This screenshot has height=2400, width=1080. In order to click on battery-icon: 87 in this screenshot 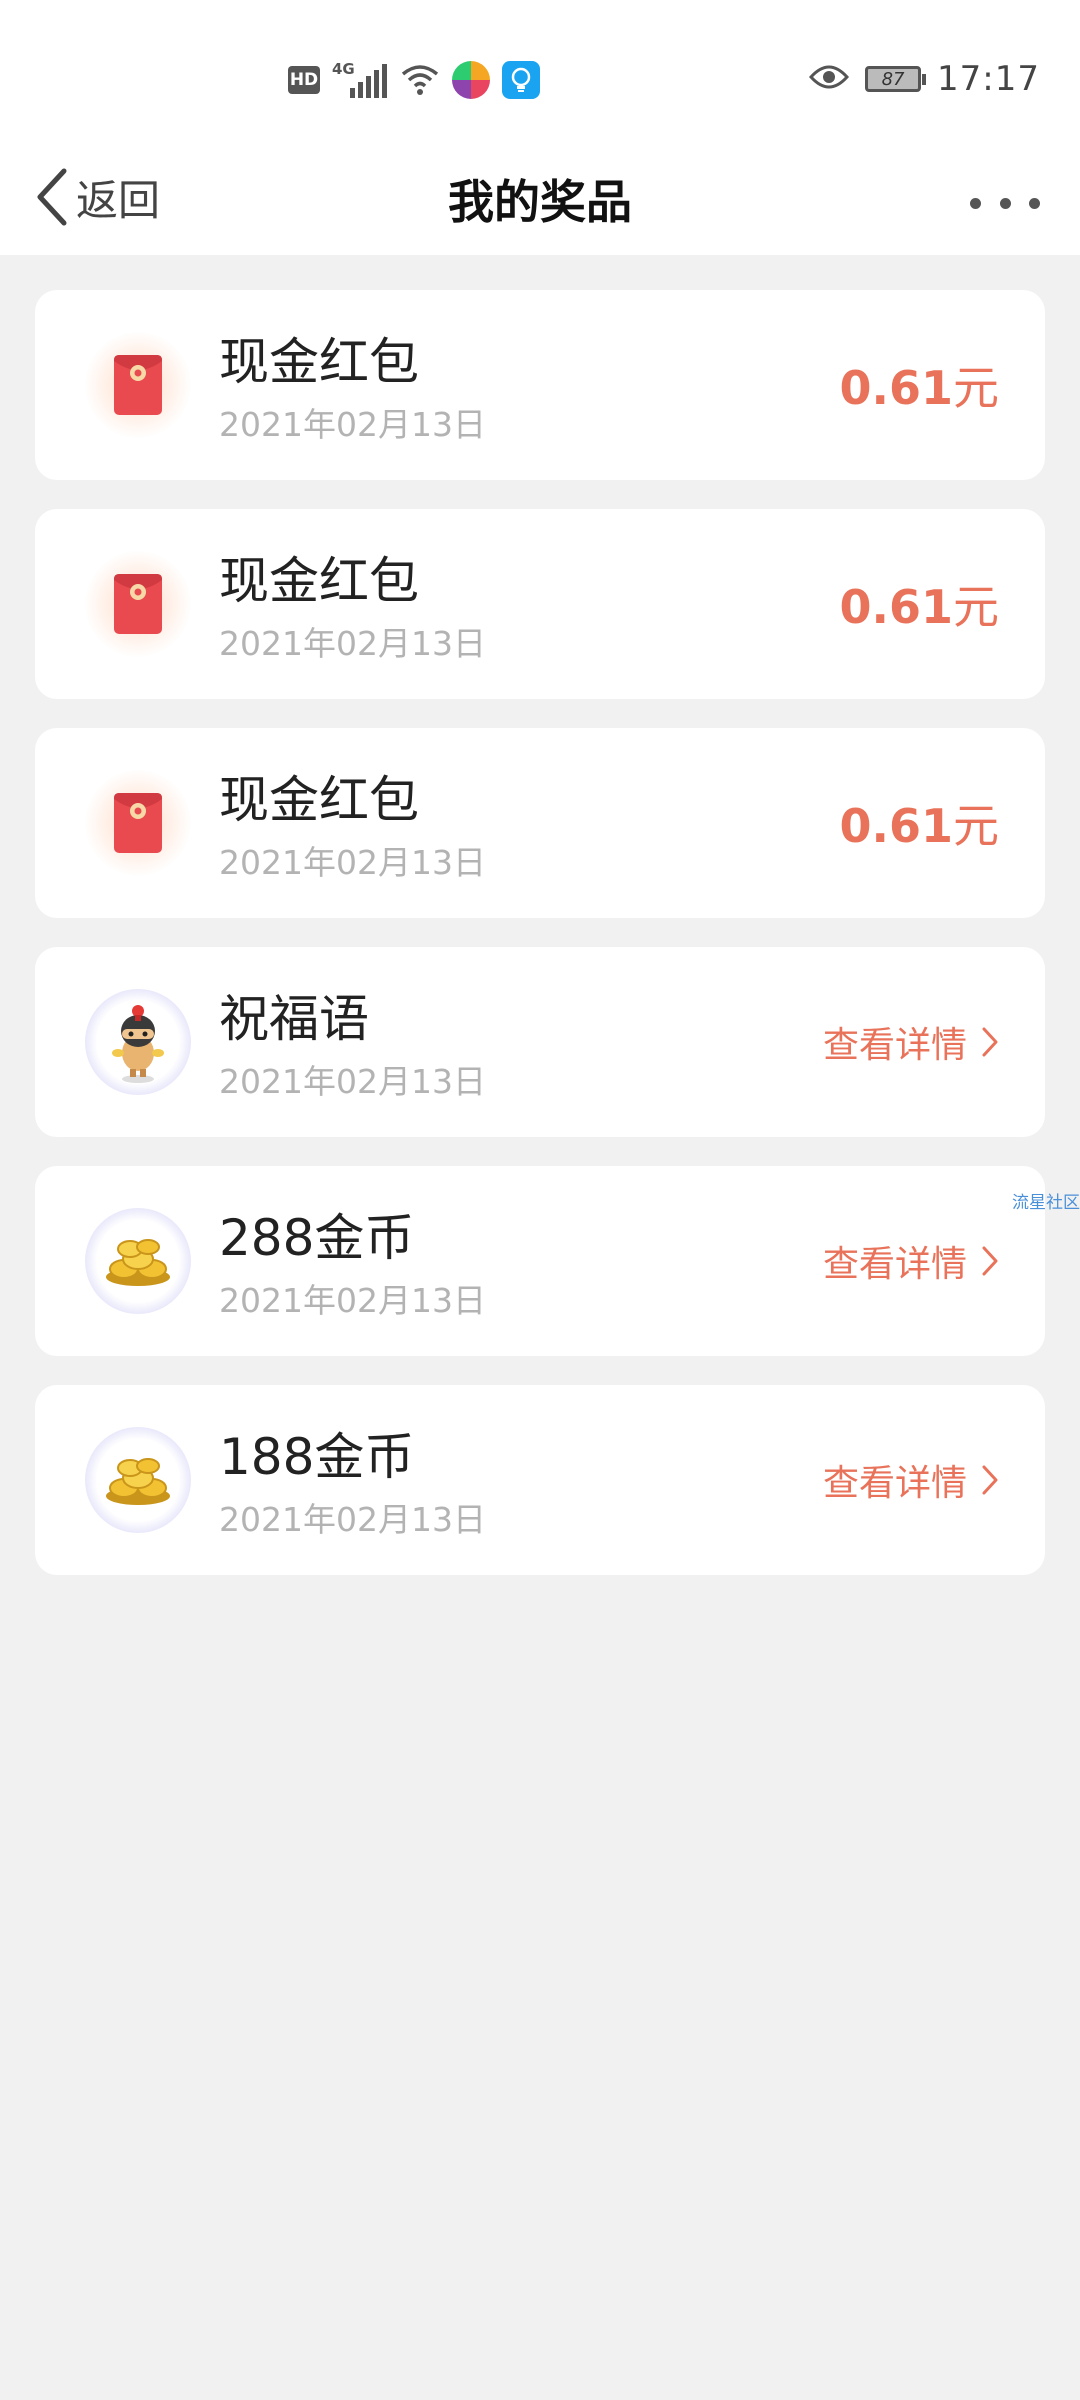, I will do `click(896, 79)`.